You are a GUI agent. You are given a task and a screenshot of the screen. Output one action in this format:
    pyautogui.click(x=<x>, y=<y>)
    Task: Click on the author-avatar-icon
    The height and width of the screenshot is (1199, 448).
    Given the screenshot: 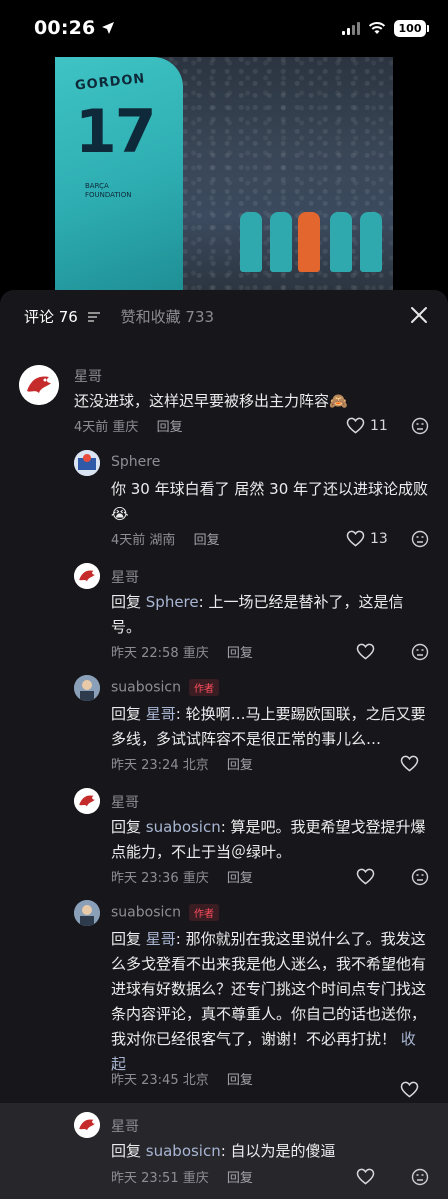 What is the action you would take?
    pyautogui.click(x=87, y=913)
    